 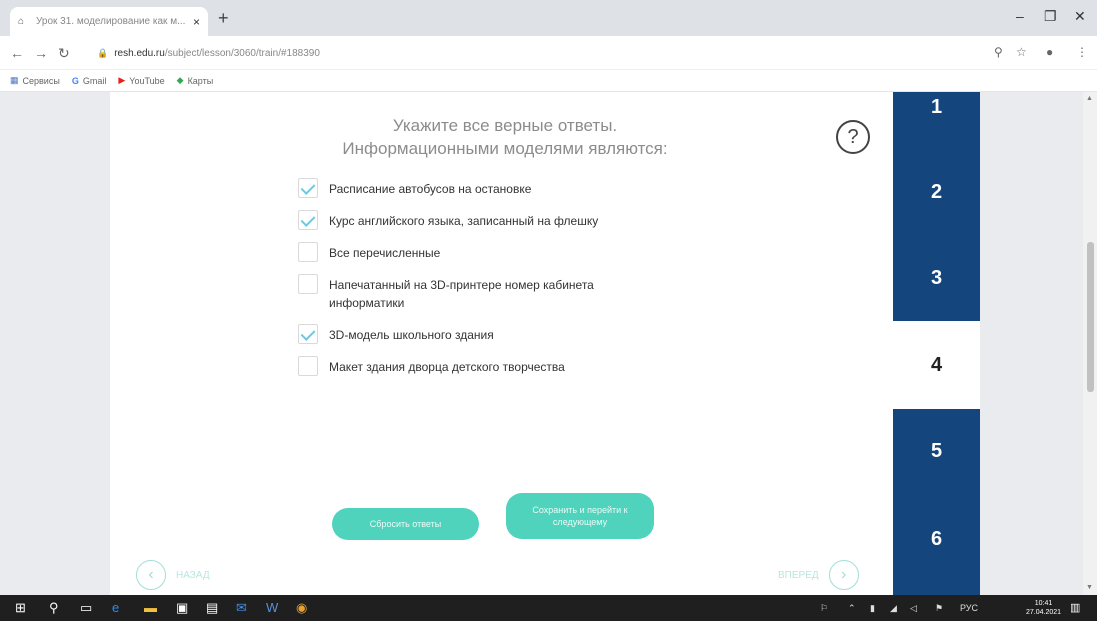 What do you see at coordinates (430, 189) in the screenshot?
I see `answer-label: Расписание автобусов на остановке` at bounding box center [430, 189].